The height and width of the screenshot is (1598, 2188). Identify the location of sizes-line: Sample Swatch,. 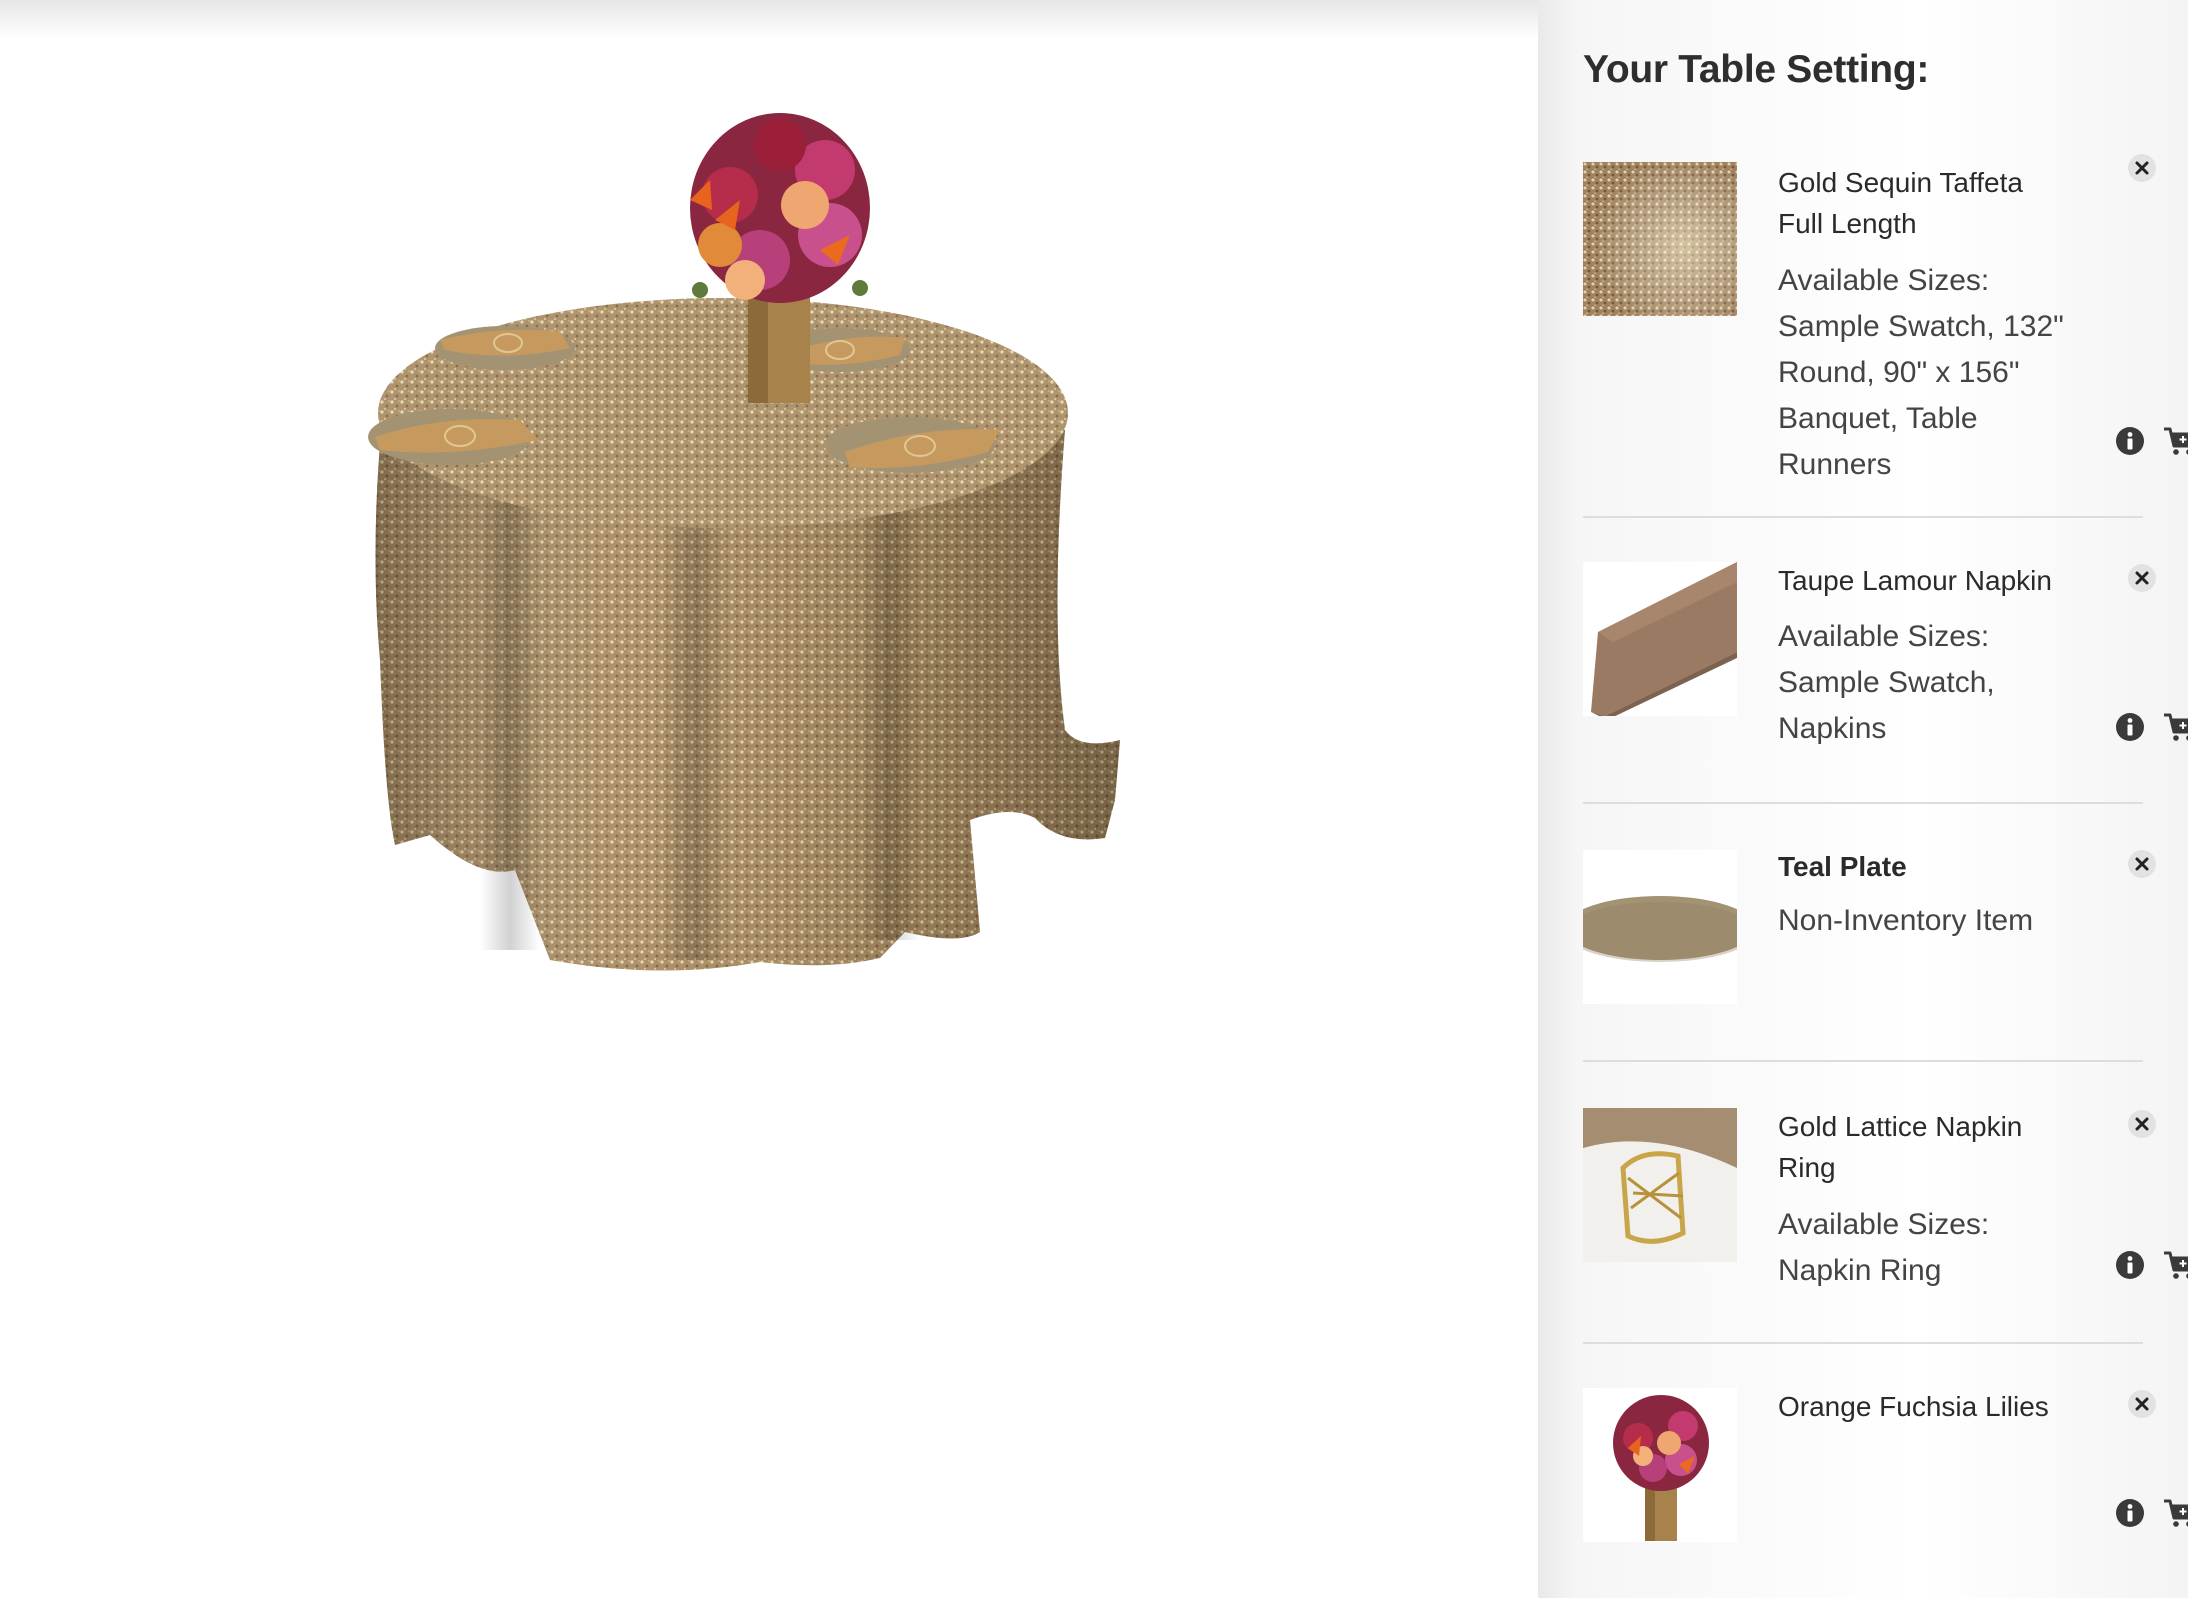
(1886, 682).